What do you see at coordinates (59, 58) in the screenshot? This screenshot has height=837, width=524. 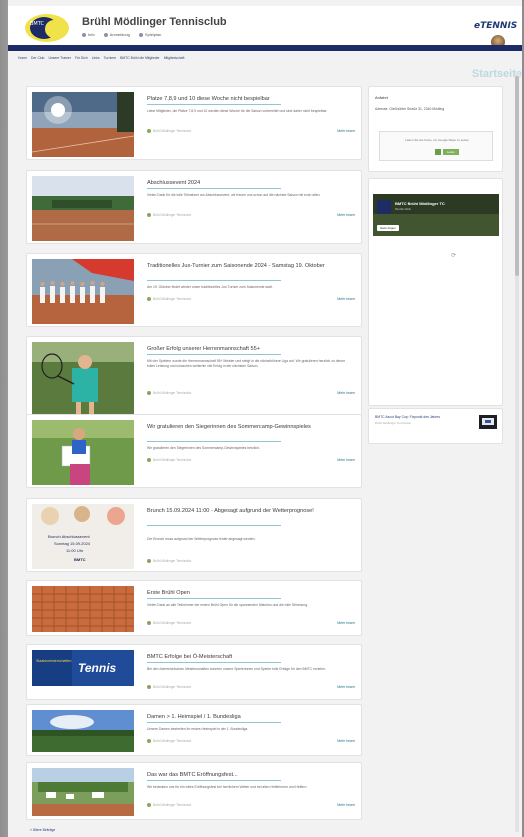 I see `nav-item-trainer: Unsere Trainer` at bounding box center [59, 58].